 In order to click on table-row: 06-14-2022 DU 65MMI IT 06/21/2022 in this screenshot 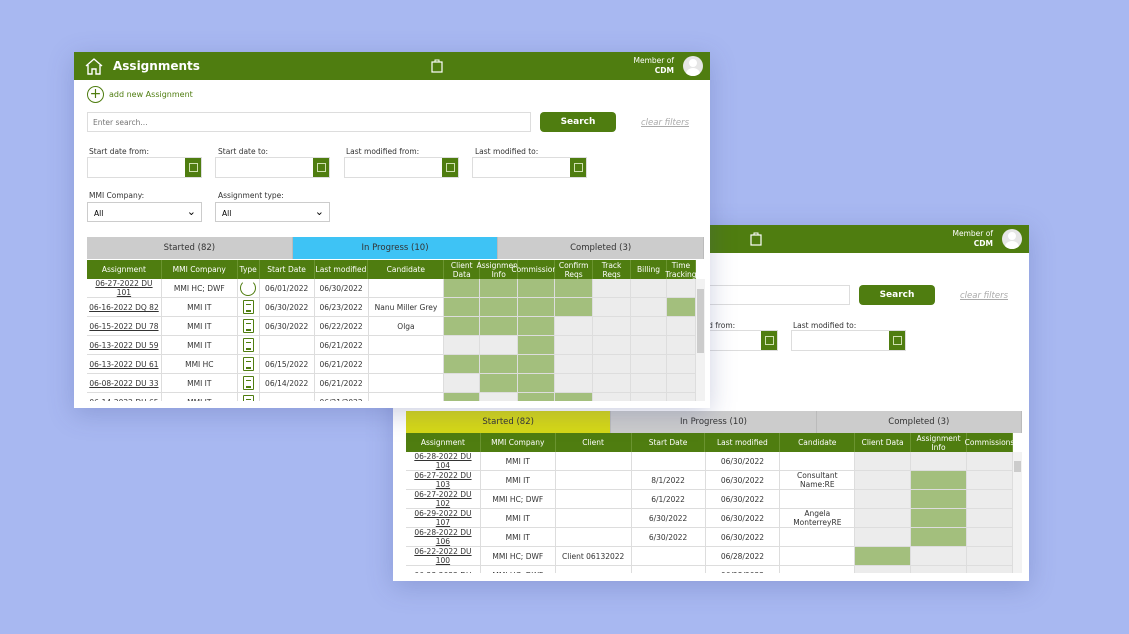, I will do `click(391, 397)`.